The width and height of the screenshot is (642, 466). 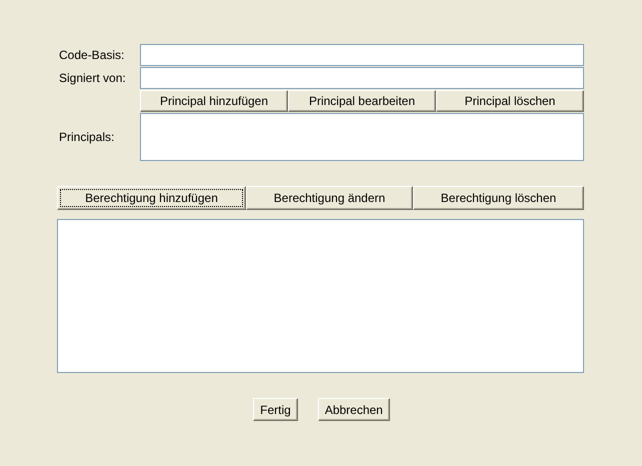 What do you see at coordinates (214, 101) in the screenshot?
I see `principal-button: Principal hinzufügen` at bounding box center [214, 101].